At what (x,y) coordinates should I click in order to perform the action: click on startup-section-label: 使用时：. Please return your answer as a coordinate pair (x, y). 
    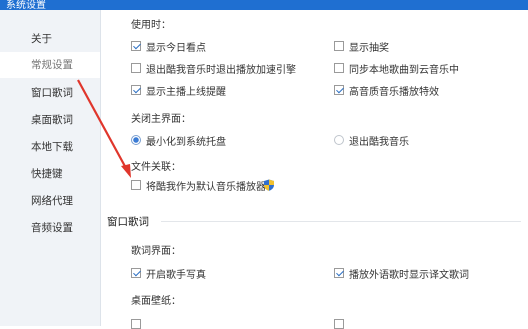
    Looking at the image, I should click on (151, 25).